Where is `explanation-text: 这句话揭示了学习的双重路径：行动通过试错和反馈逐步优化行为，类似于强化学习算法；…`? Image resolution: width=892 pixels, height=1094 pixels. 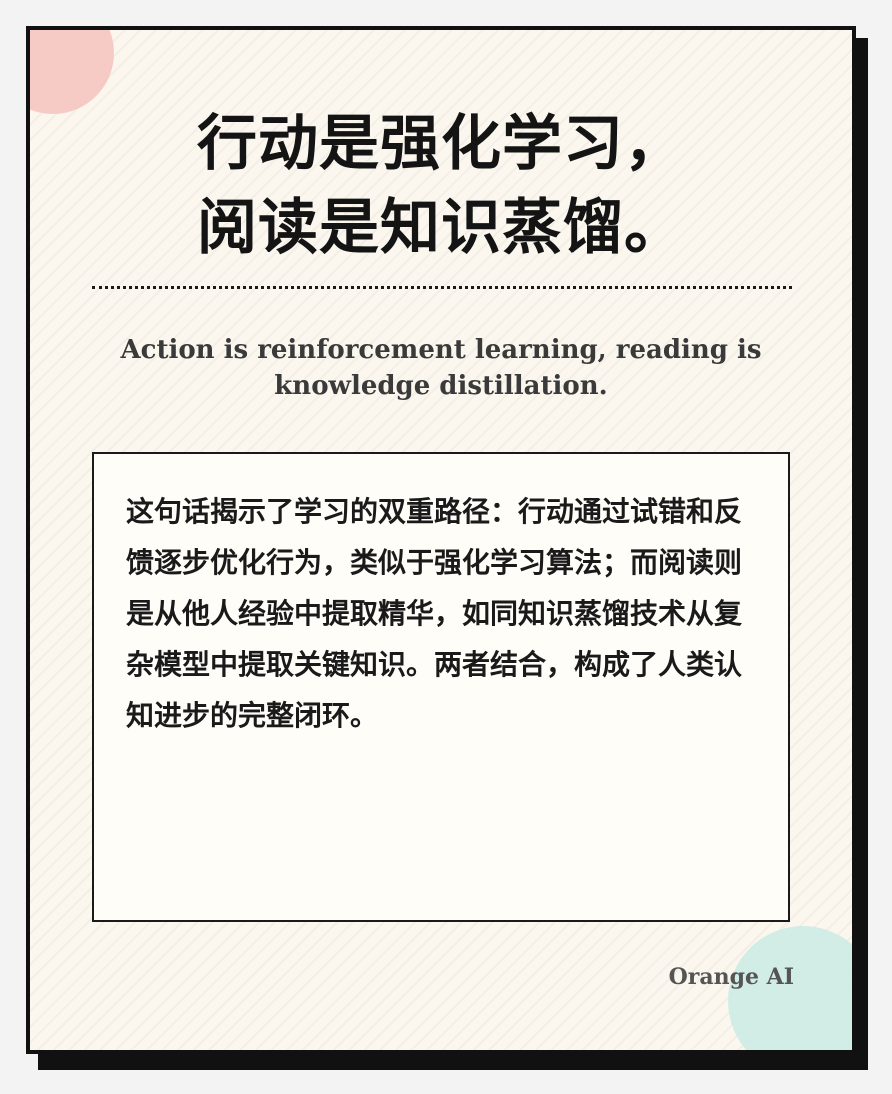 explanation-text: 这句话揭示了学习的双重路径：行动通过试错和反馈逐步优化行为，类似于强化学习算法；… is located at coordinates (434, 613).